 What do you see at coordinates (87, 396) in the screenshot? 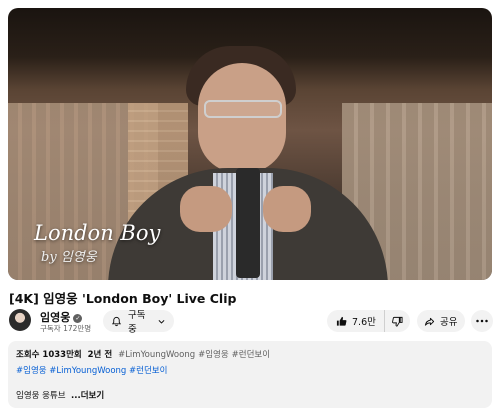
I see `show-more-button: ...더보기` at bounding box center [87, 396].